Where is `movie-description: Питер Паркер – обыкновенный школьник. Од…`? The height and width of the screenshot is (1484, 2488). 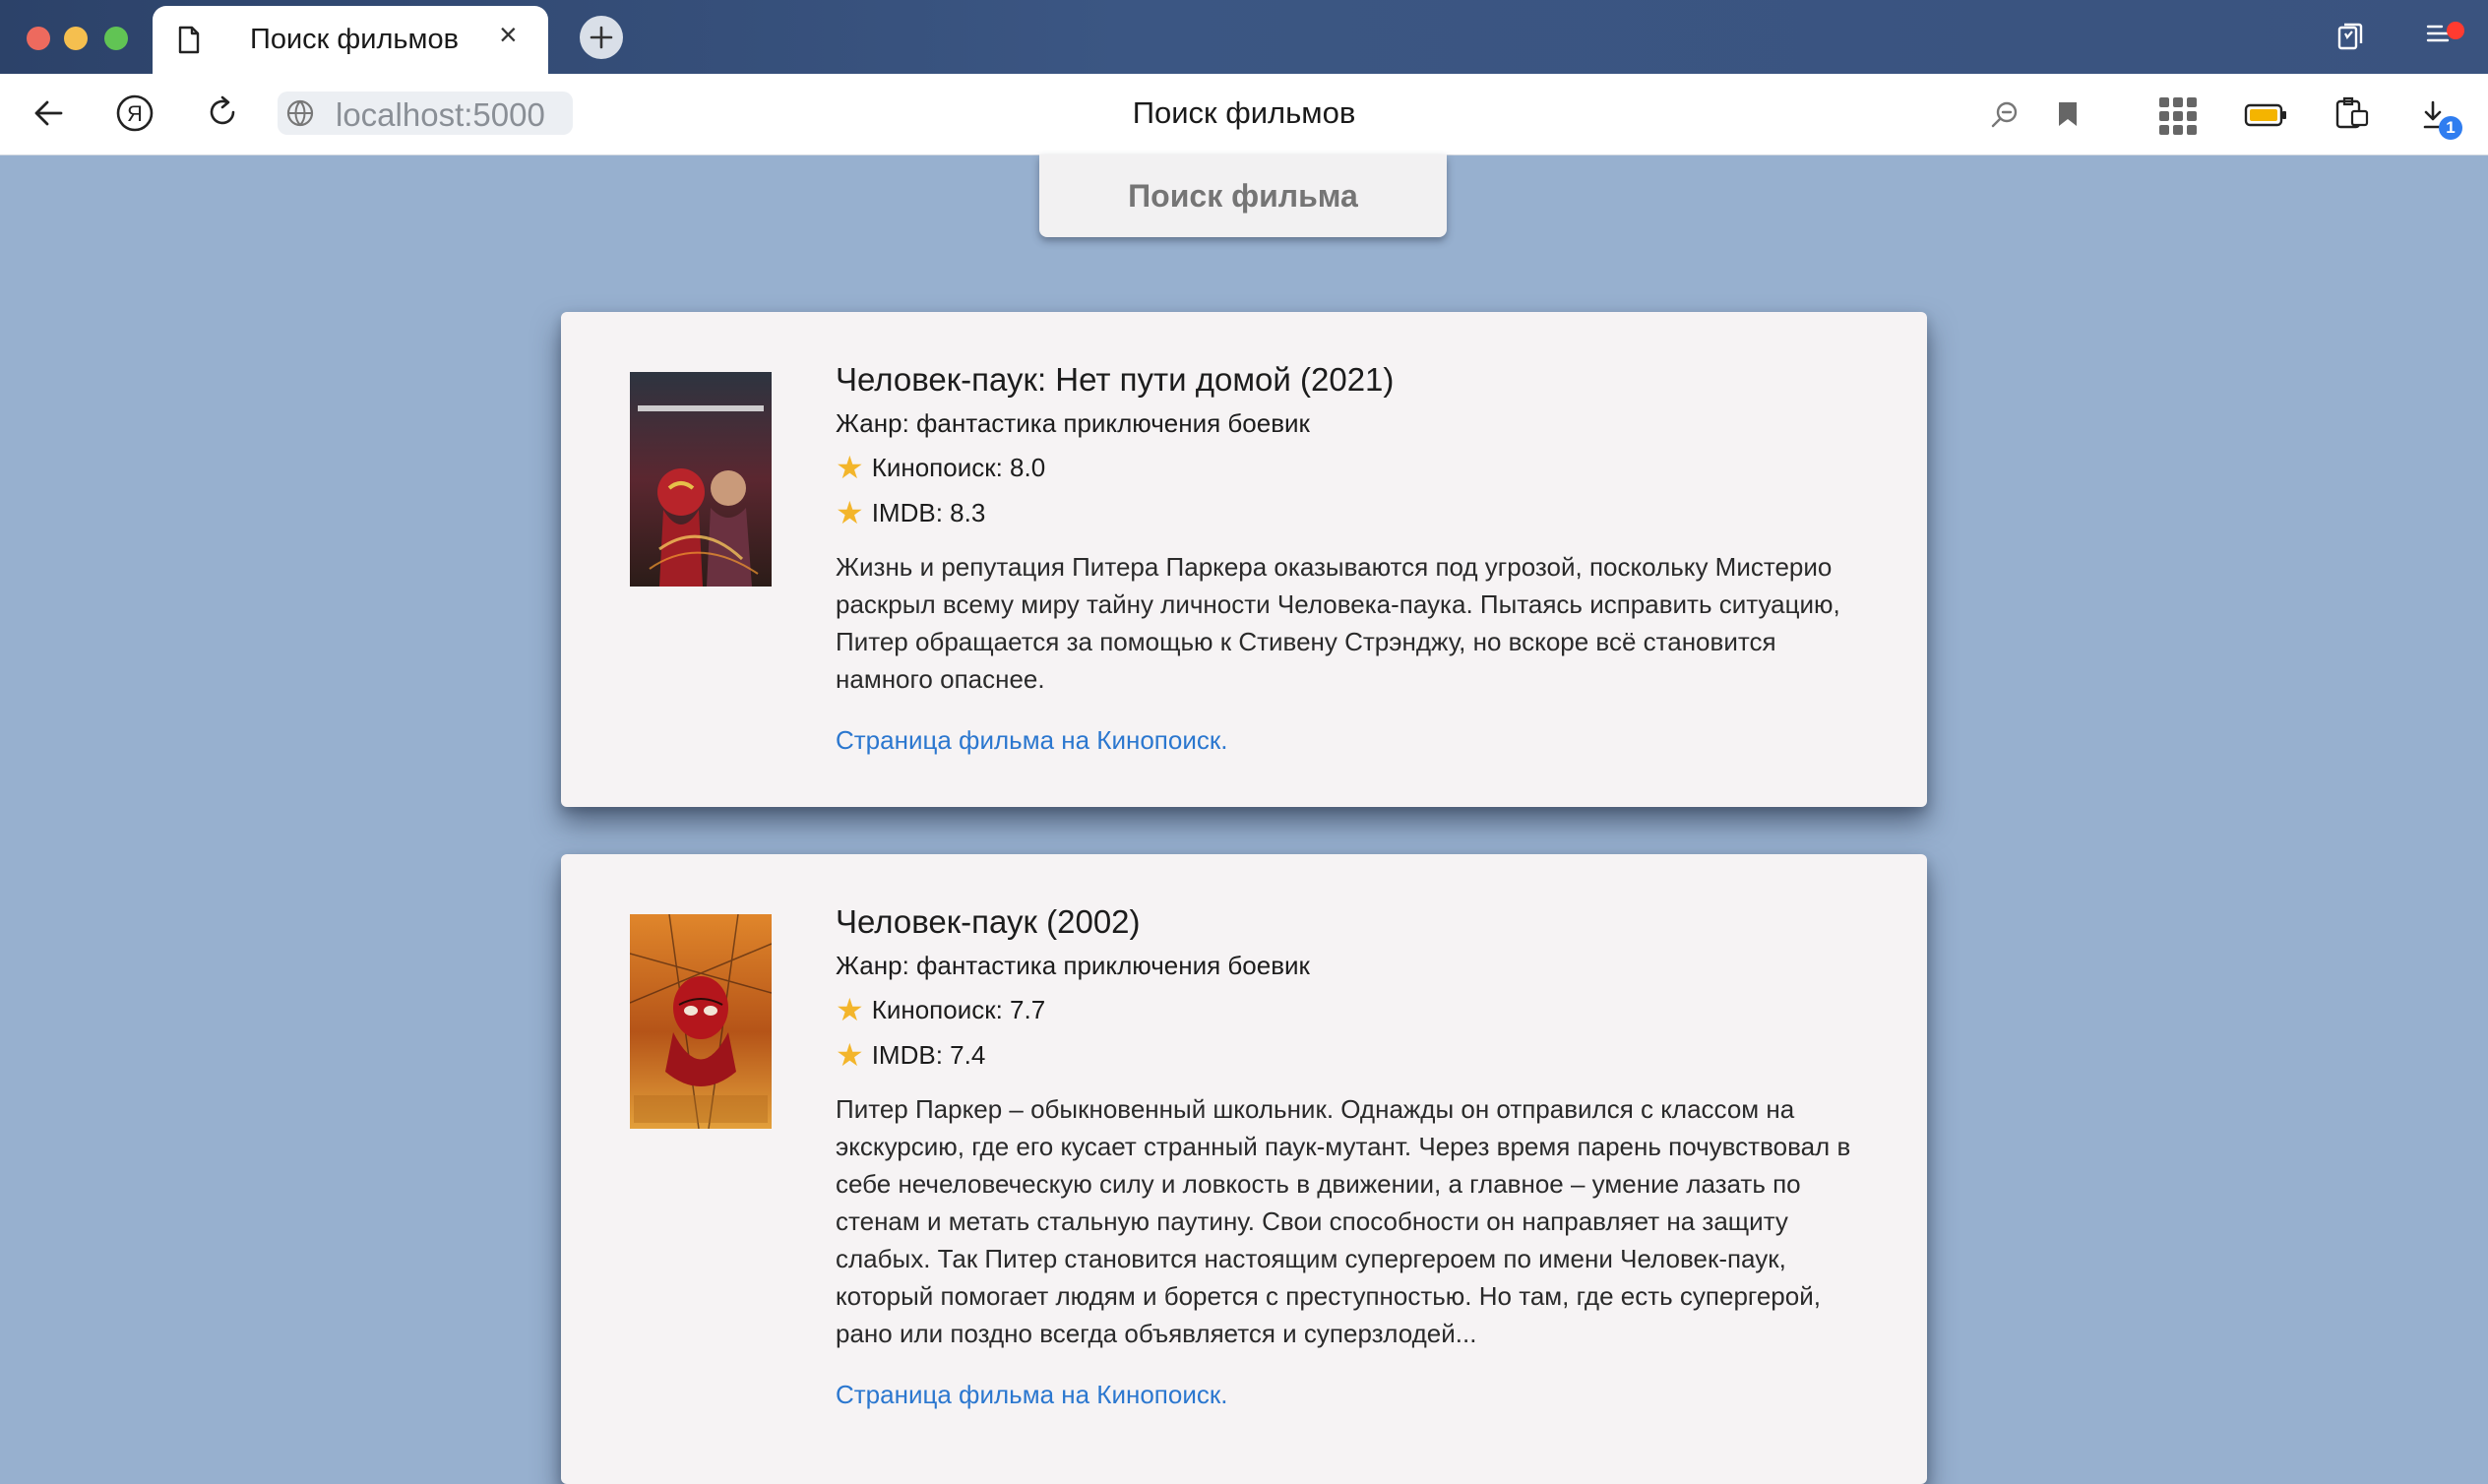 movie-description: Питер Паркер – обыкновенный школьник. Од… is located at coordinates (1343, 1221).